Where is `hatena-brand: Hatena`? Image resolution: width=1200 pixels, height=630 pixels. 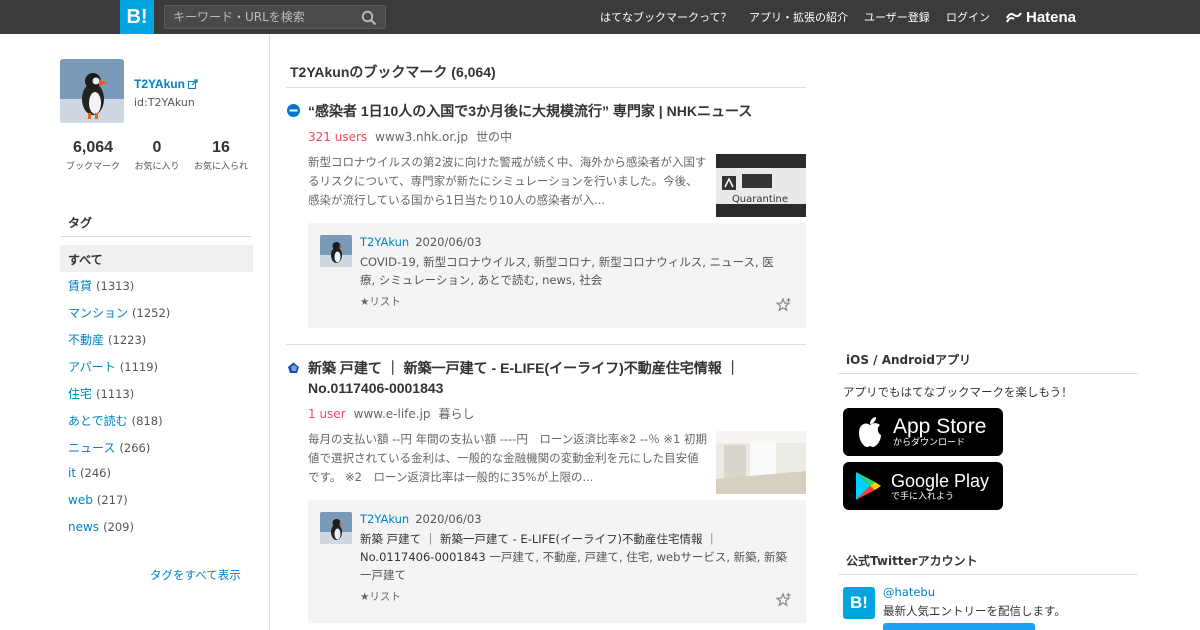
hatena-brand: Hatena is located at coordinates (1041, 17).